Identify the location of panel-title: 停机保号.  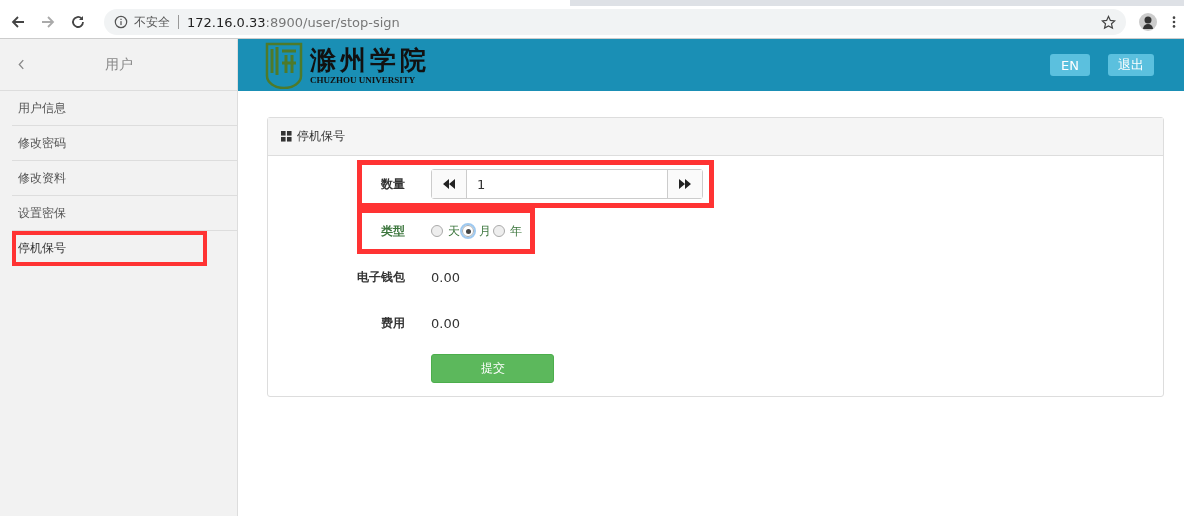
(321, 136).